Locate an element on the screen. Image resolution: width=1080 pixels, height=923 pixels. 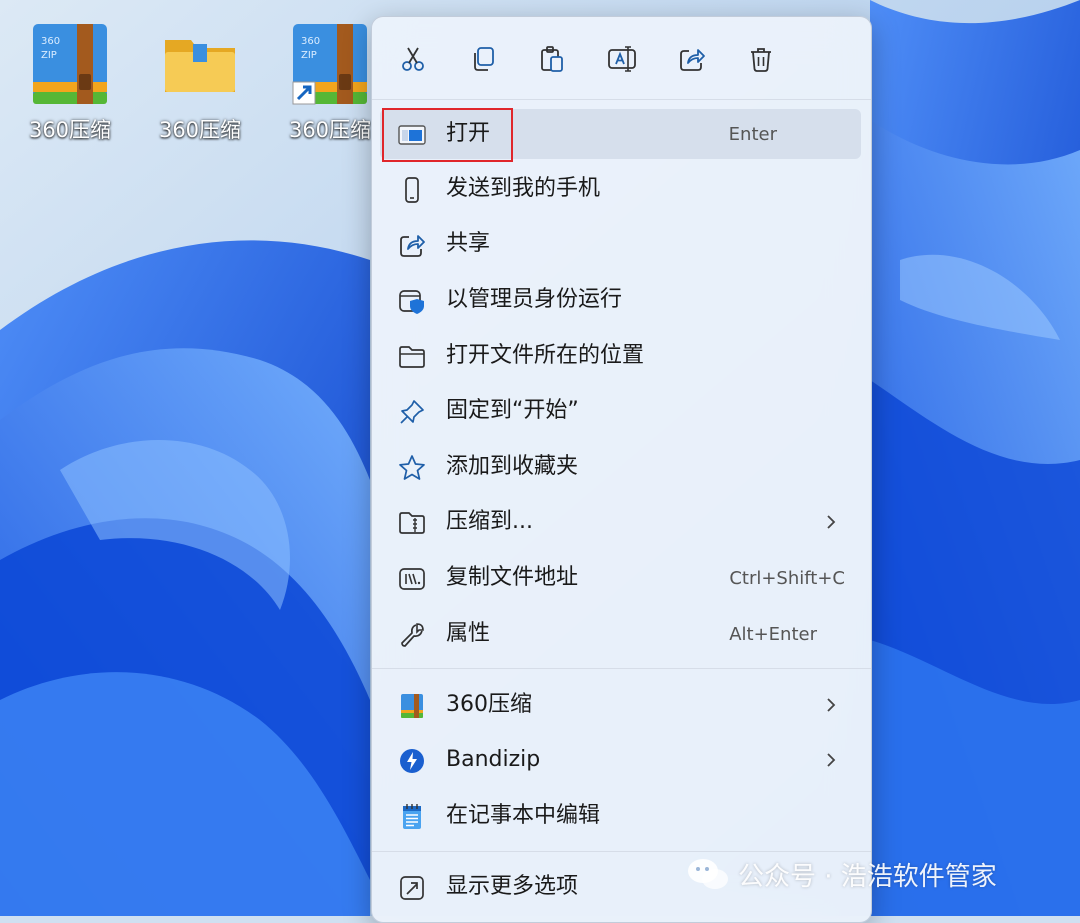
cut-icon is located at coordinates (413, 59).